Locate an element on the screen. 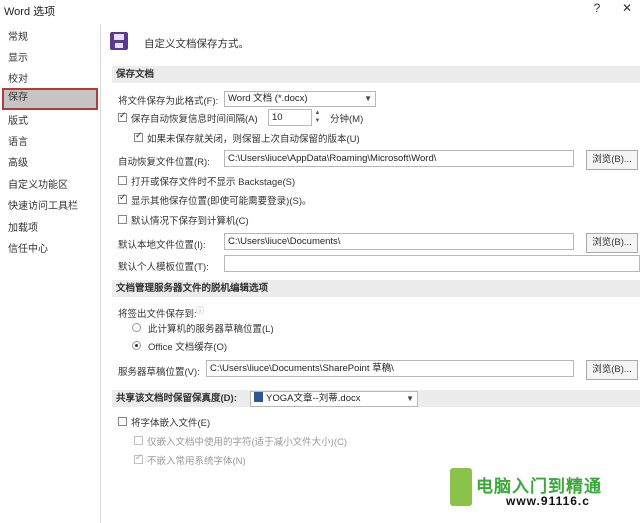 This screenshot has width=640, height=523. personal-template-input is located at coordinates (432, 263).